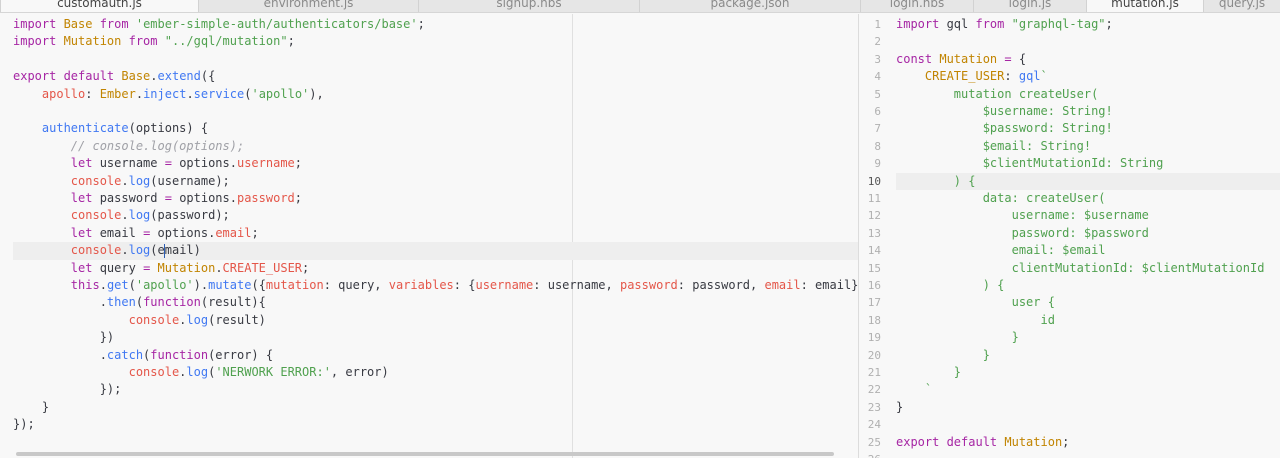 Image resolution: width=1280 pixels, height=458 pixels. I want to click on code-line: export default Base.extend({, so click(114, 76).